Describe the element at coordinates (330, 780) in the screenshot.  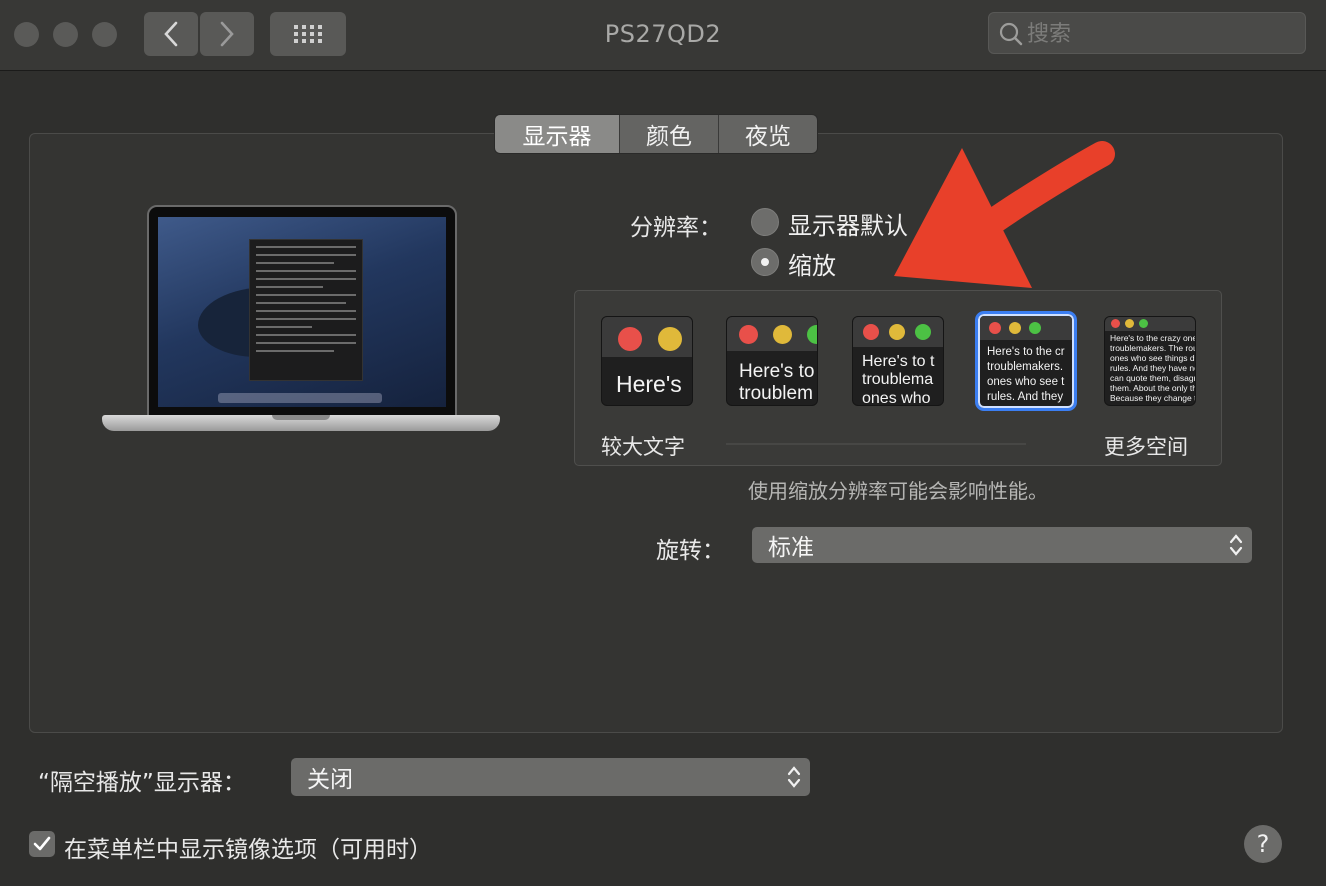
I see `airplay-display-select-value: 关闭` at that location.